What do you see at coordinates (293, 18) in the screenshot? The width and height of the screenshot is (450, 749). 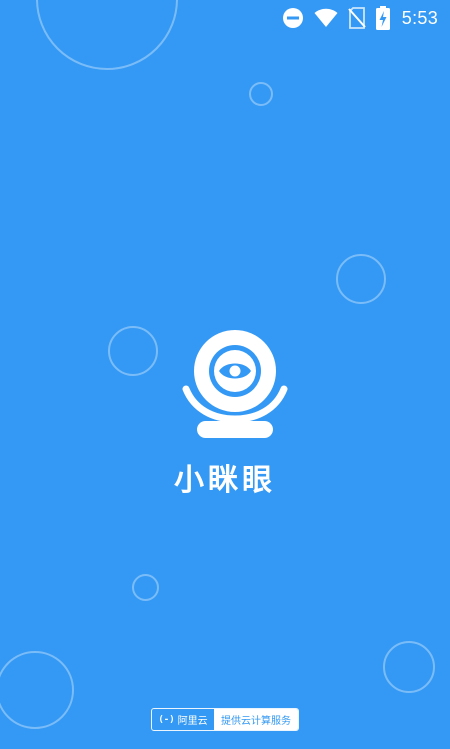 I see `do-not-disturb-icon` at bounding box center [293, 18].